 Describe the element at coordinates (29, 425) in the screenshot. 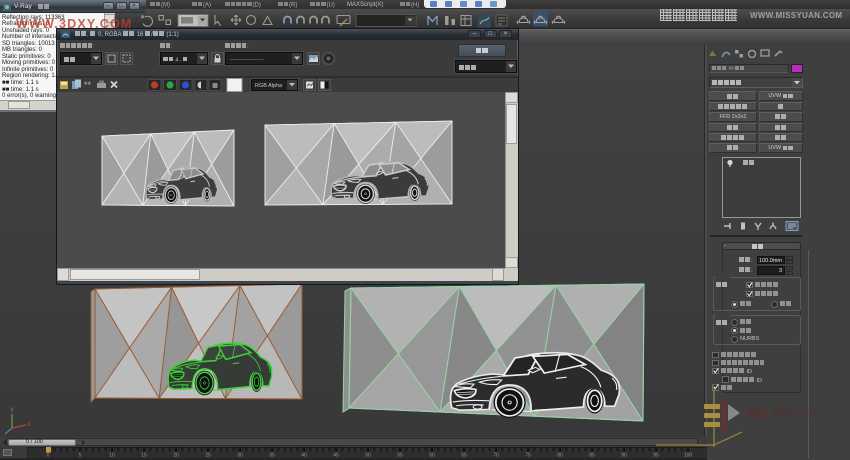

I see `svg-text: X` at that location.